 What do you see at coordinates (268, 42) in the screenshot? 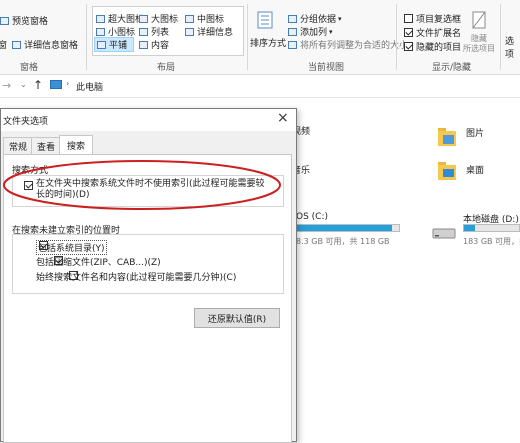
I see `sort-by-button: 排序方式` at bounding box center [268, 42].